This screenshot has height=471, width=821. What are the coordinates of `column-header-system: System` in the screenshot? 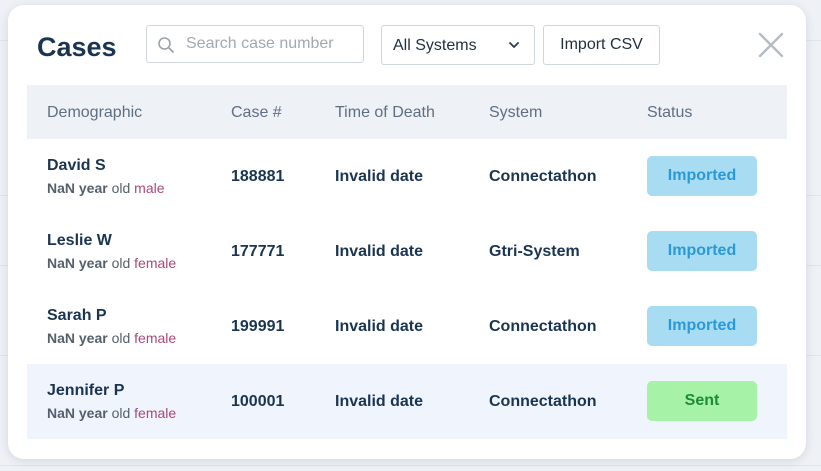 It's located at (516, 112).